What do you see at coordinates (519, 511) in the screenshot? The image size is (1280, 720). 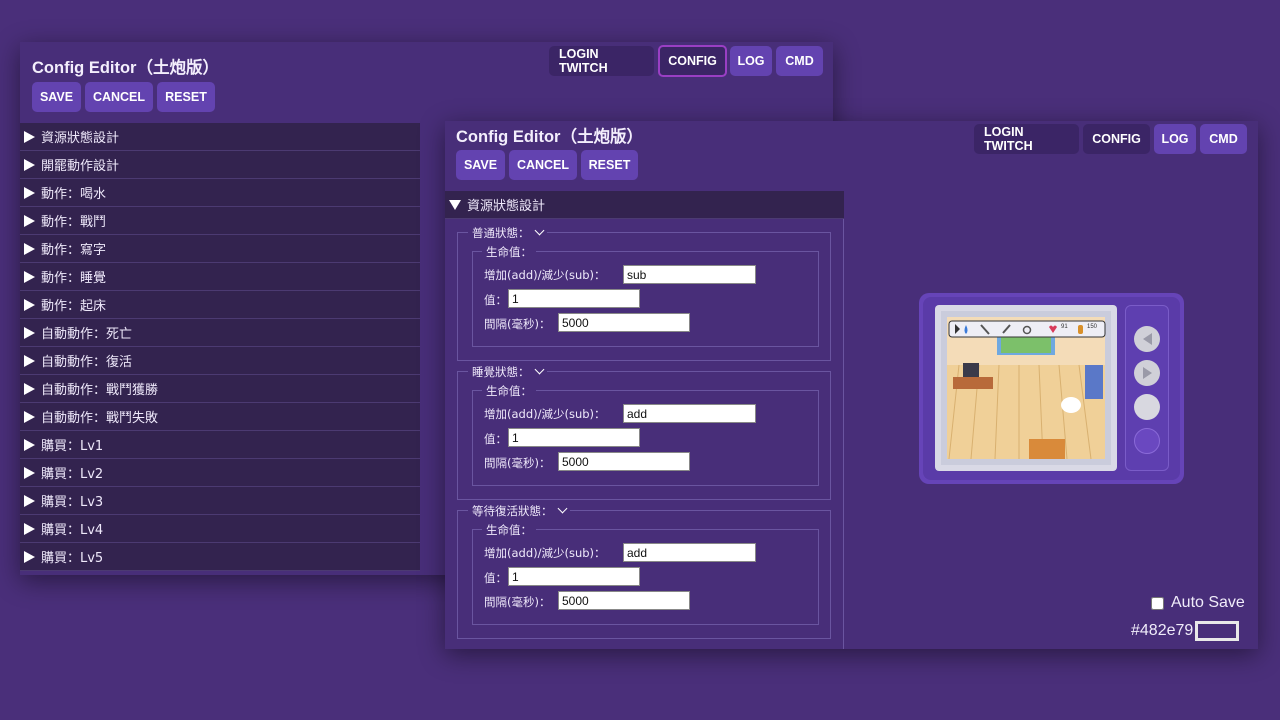 I see `state-legend: 等待復活狀態：` at bounding box center [519, 511].